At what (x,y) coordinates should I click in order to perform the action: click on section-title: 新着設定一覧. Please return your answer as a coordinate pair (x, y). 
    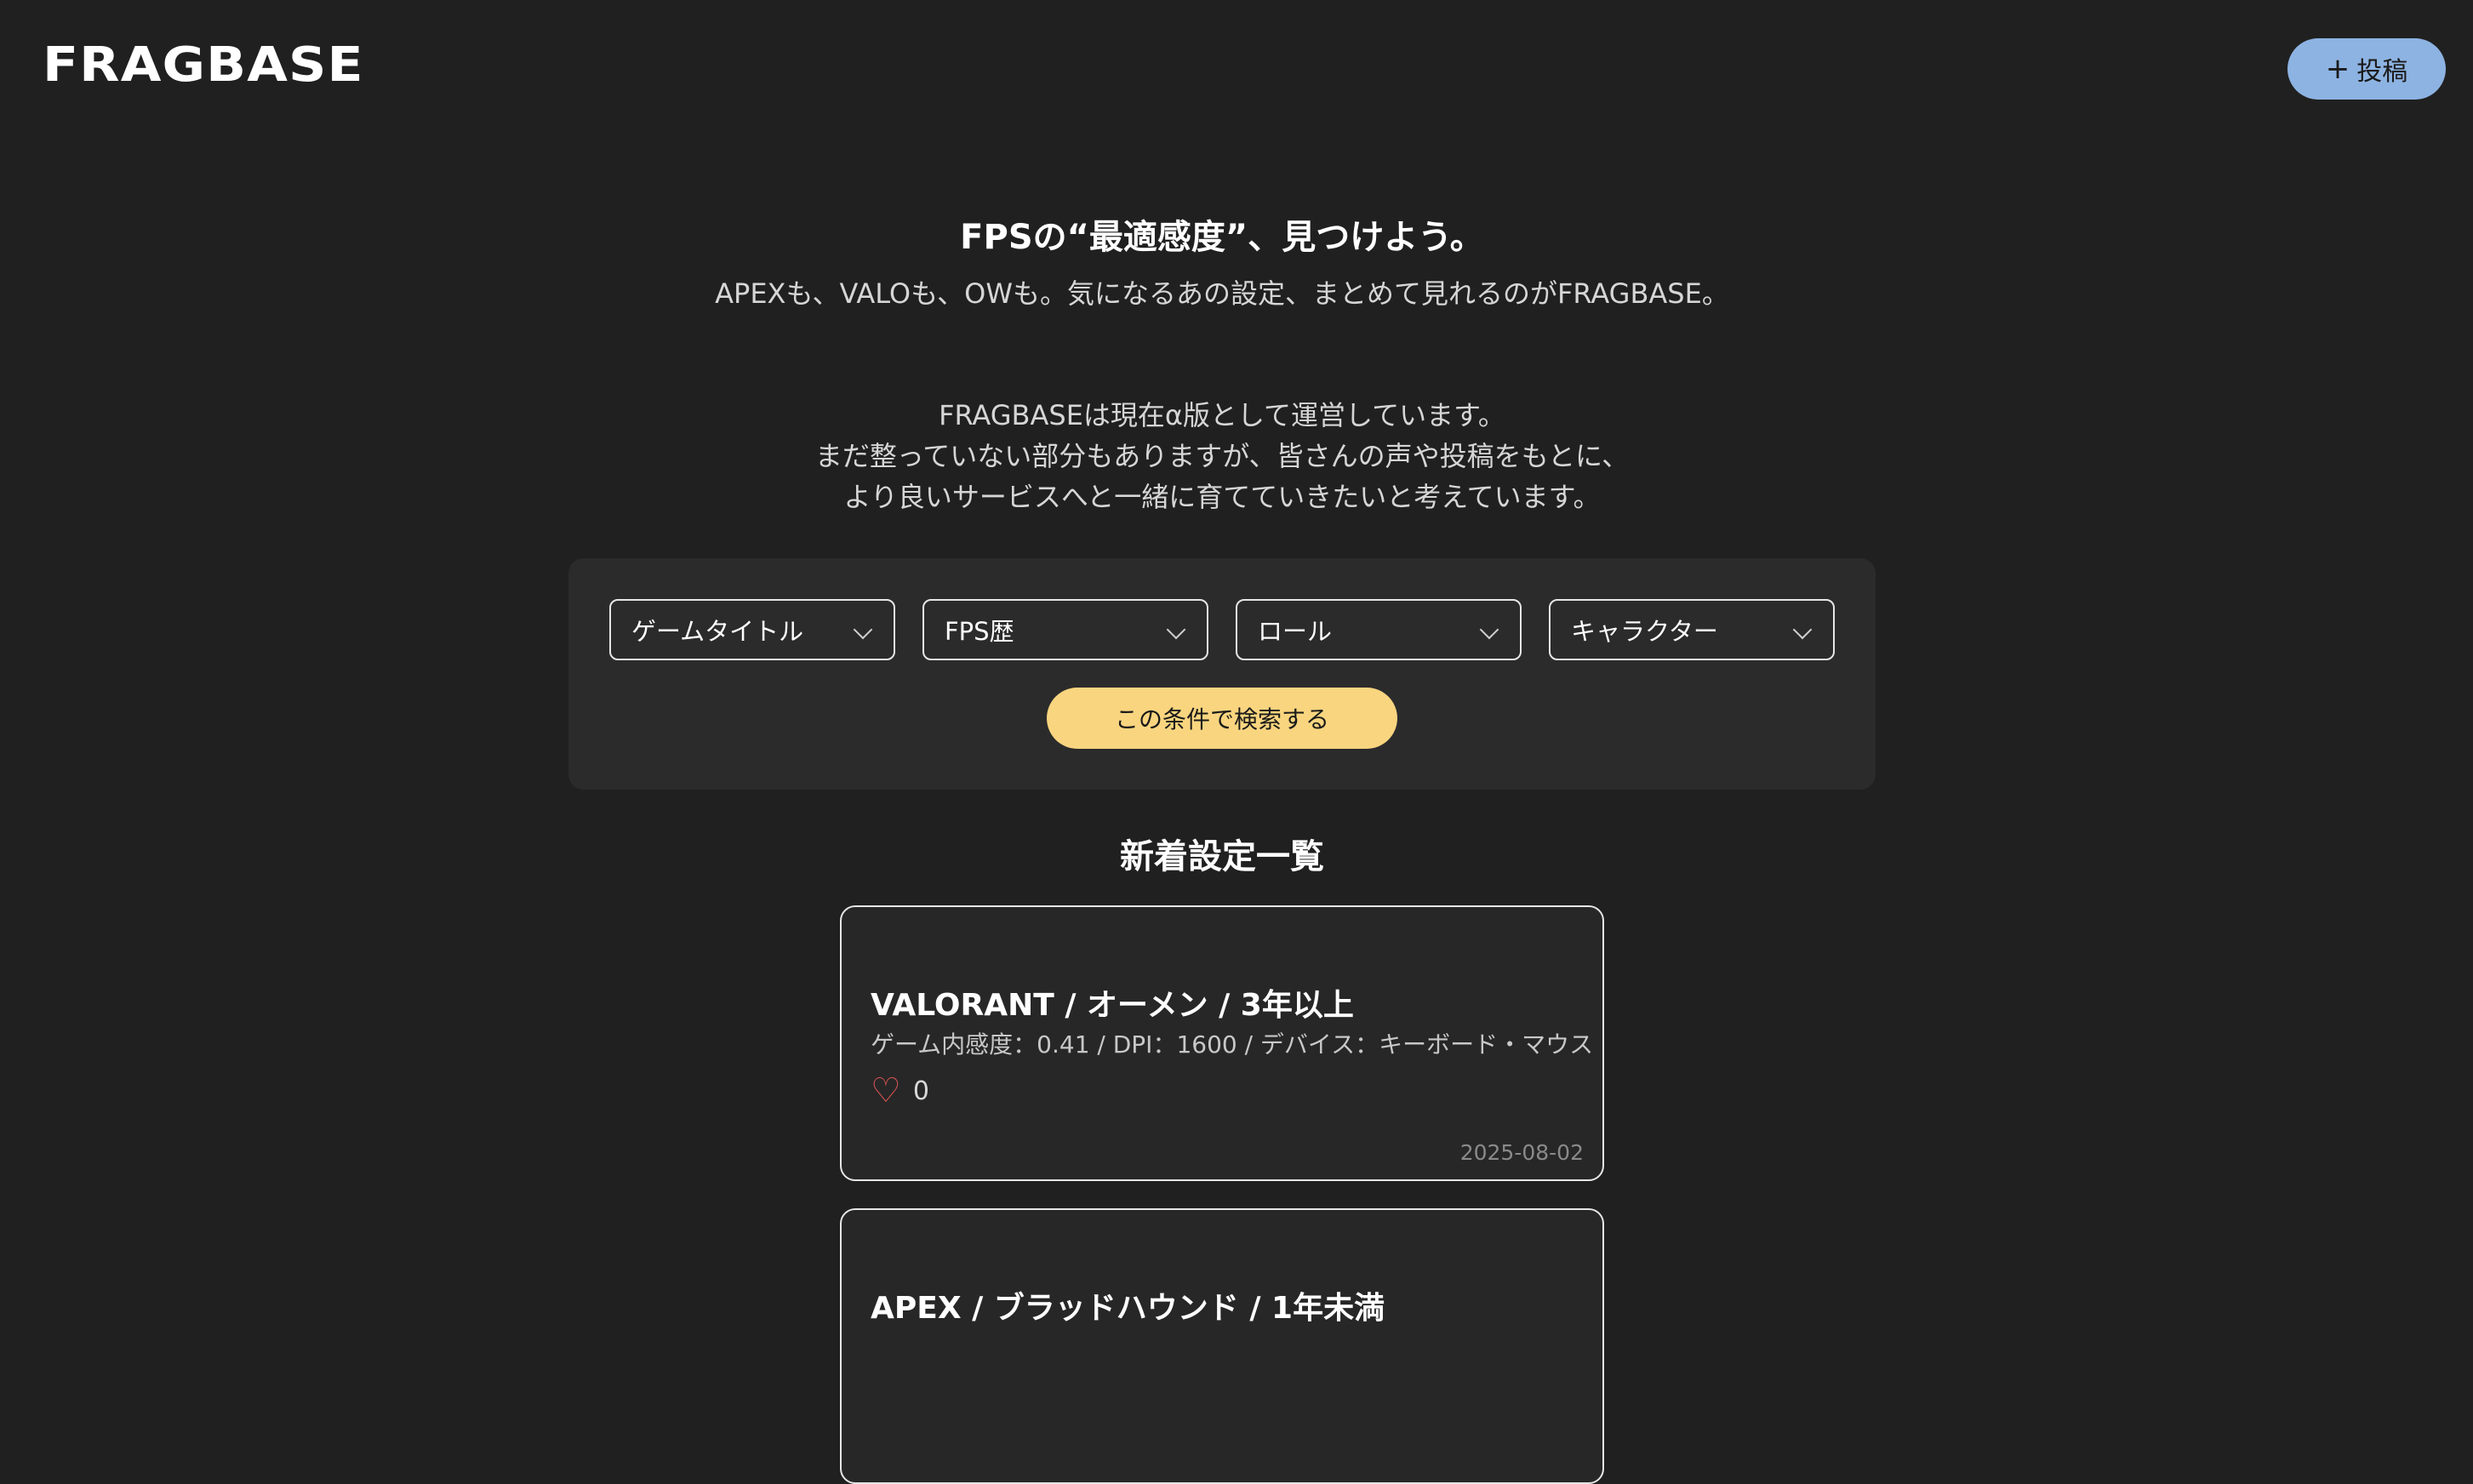
    Looking at the image, I should click on (1222, 856).